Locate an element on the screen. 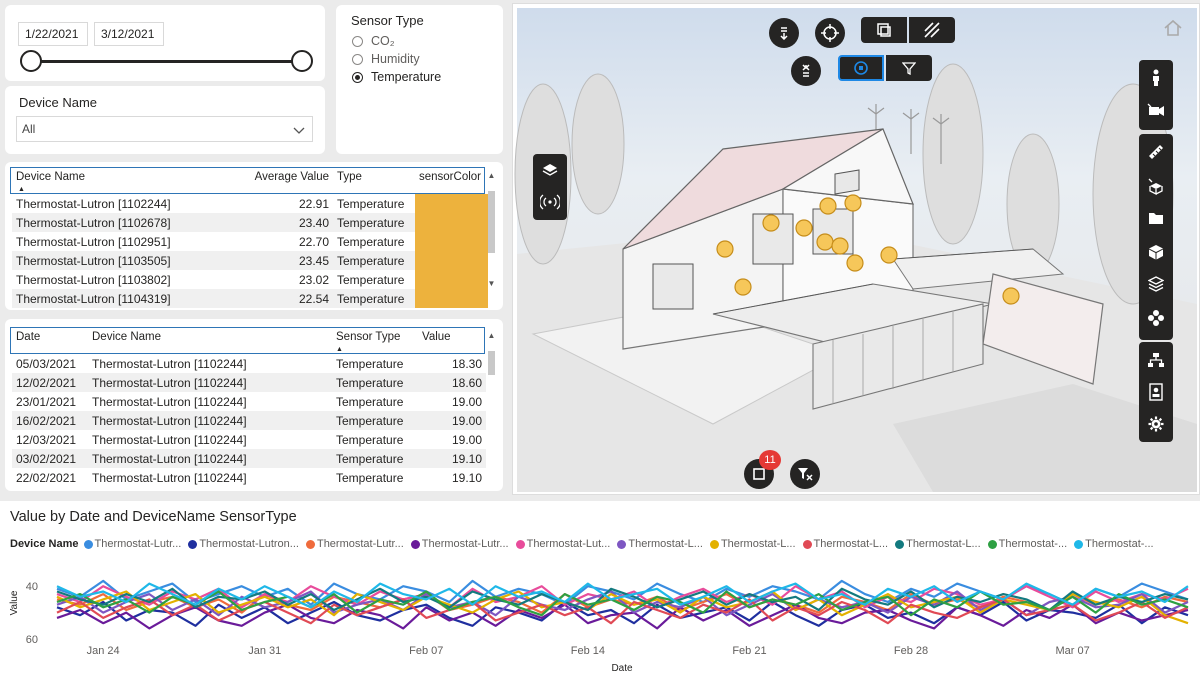 The height and width of the screenshot is (681, 1200). start-date-input: 1/22/2021 is located at coordinates (53, 34).